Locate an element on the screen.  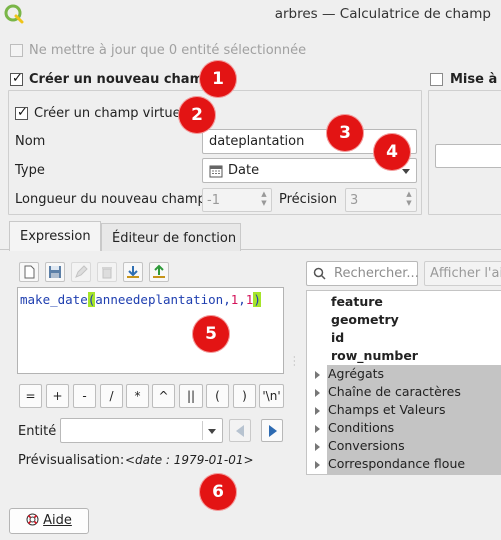
annotation-badge-1: 1 is located at coordinates (218, 79).